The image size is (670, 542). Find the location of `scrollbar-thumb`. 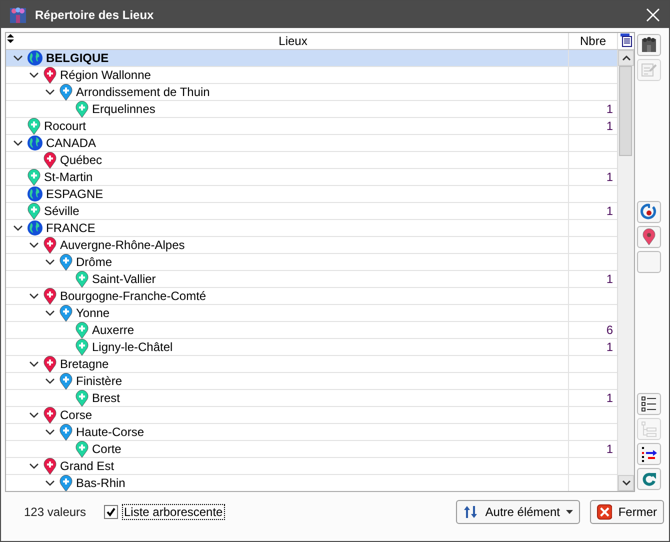

scrollbar-thumb is located at coordinates (625, 111).